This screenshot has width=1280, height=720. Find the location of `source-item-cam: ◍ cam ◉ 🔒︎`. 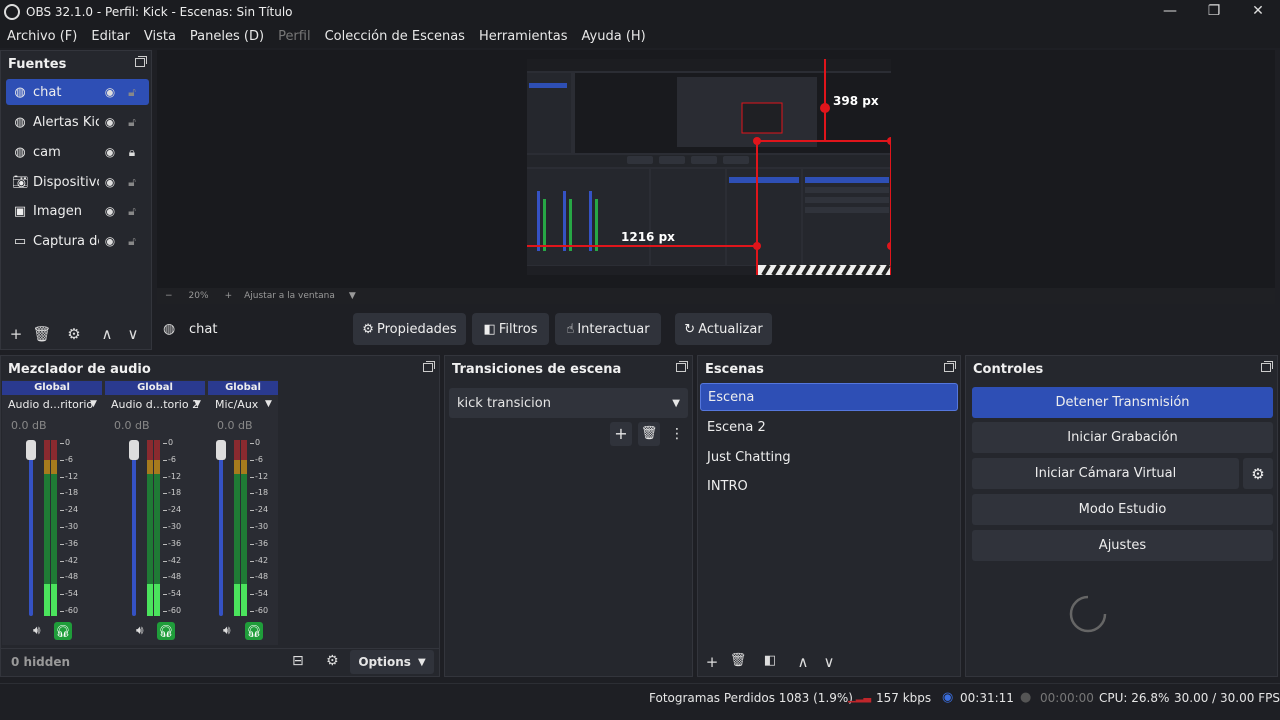

source-item-cam: ◍ cam ◉ 🔒︎ is located at coordinates (77, 152).